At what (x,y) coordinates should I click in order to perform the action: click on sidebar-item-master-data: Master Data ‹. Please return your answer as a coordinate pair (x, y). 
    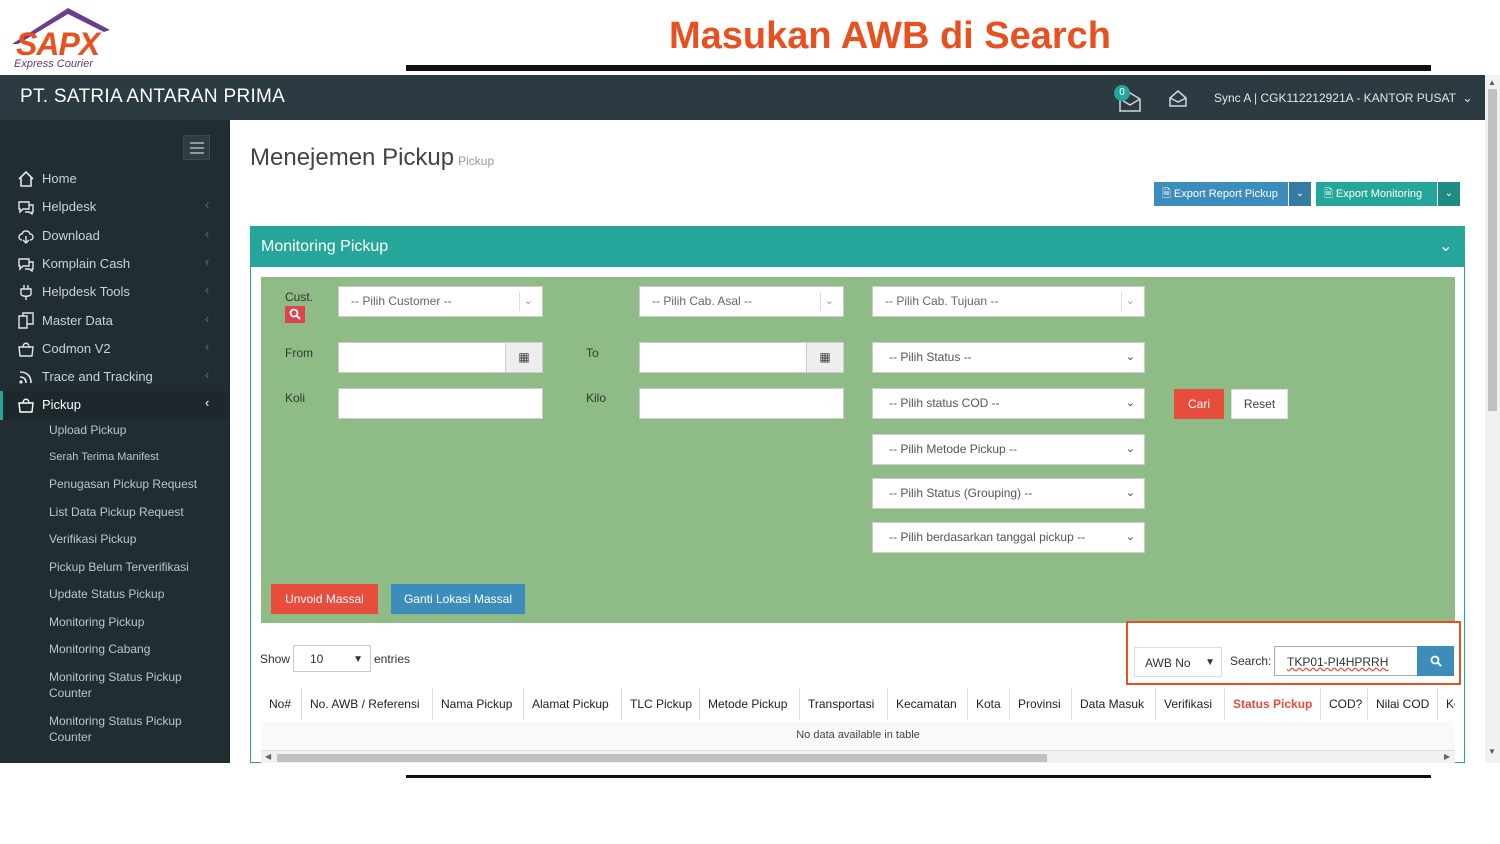
    Looking at the image, I should click on (115, 321).